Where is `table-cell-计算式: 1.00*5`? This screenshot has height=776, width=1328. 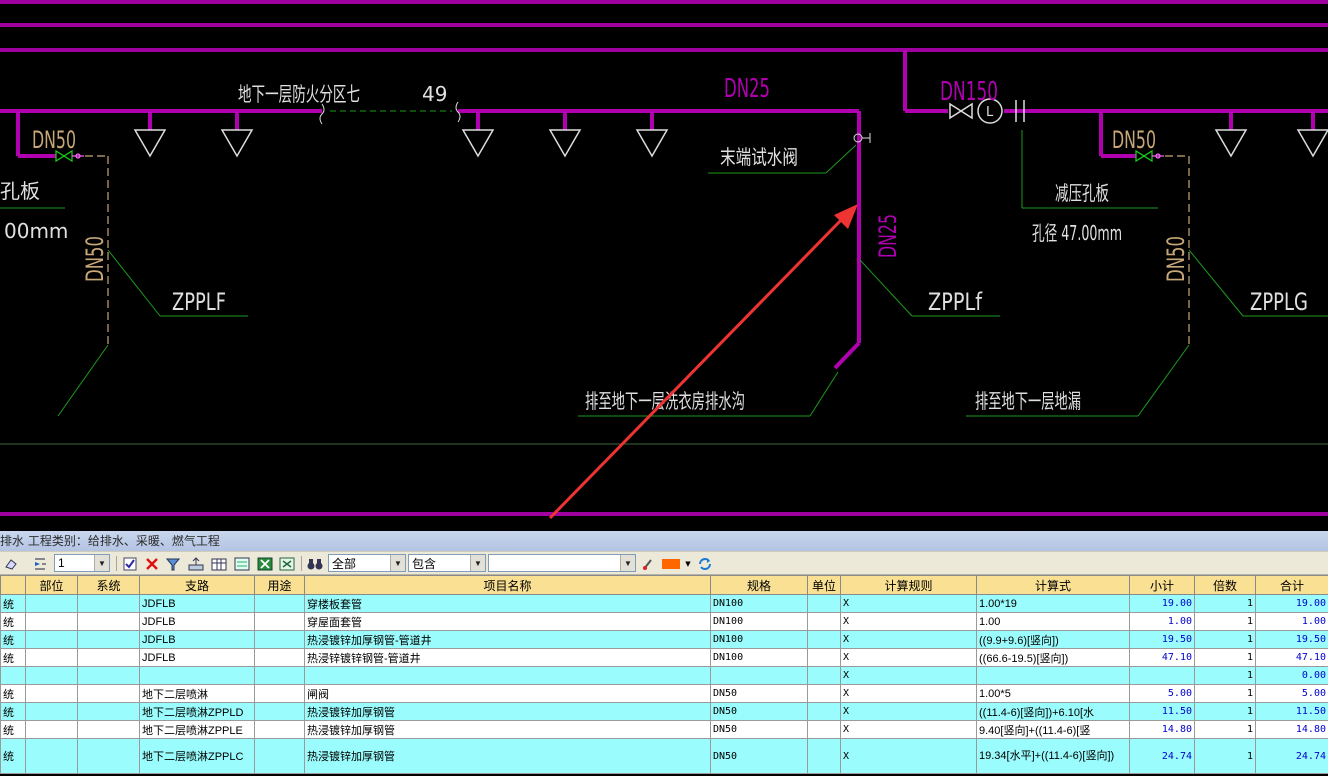 table-cell-计算式: 1.00*5 is located at coordinates (1053, 693).